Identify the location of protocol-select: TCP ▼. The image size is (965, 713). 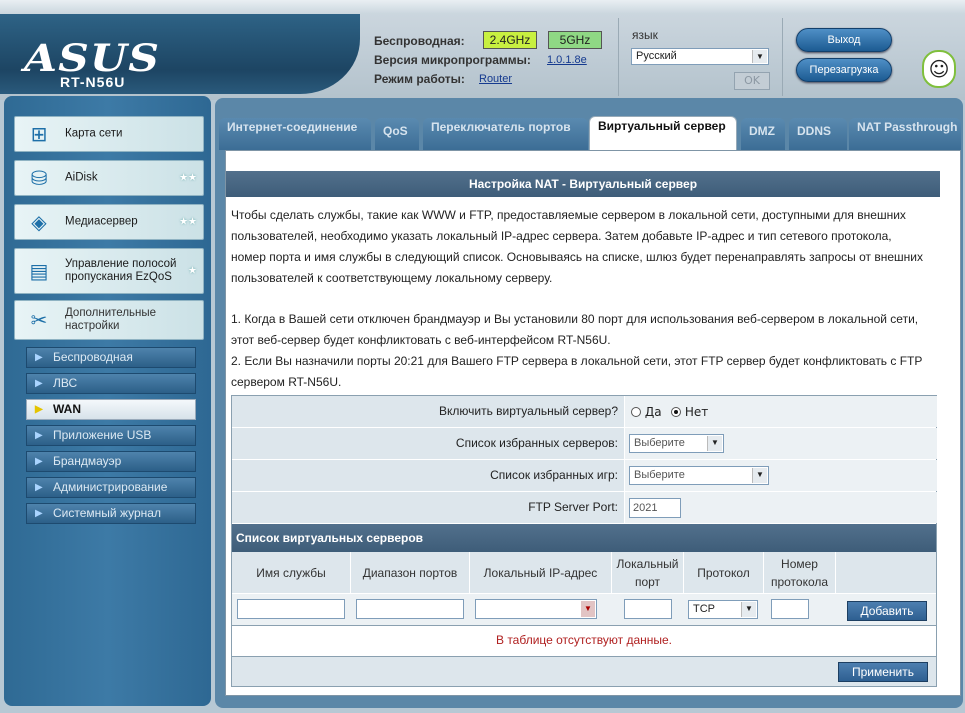
(723, 609).